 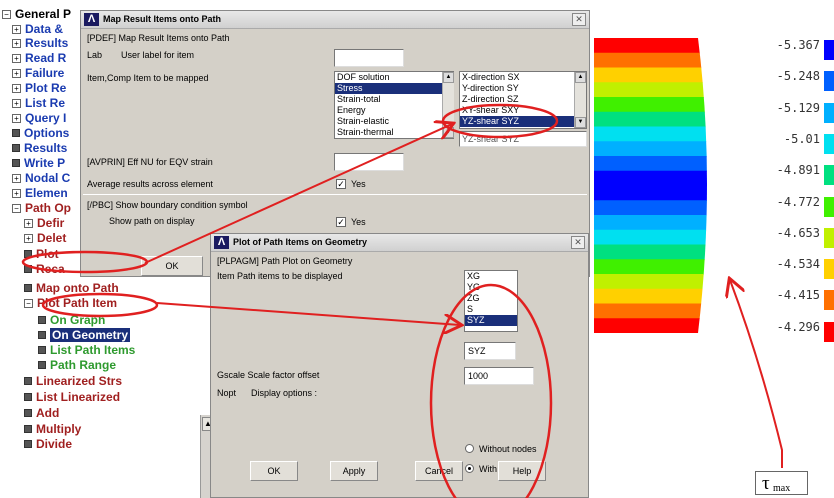 I want to click on plot-options-highlight, so click(x=491, y=390).